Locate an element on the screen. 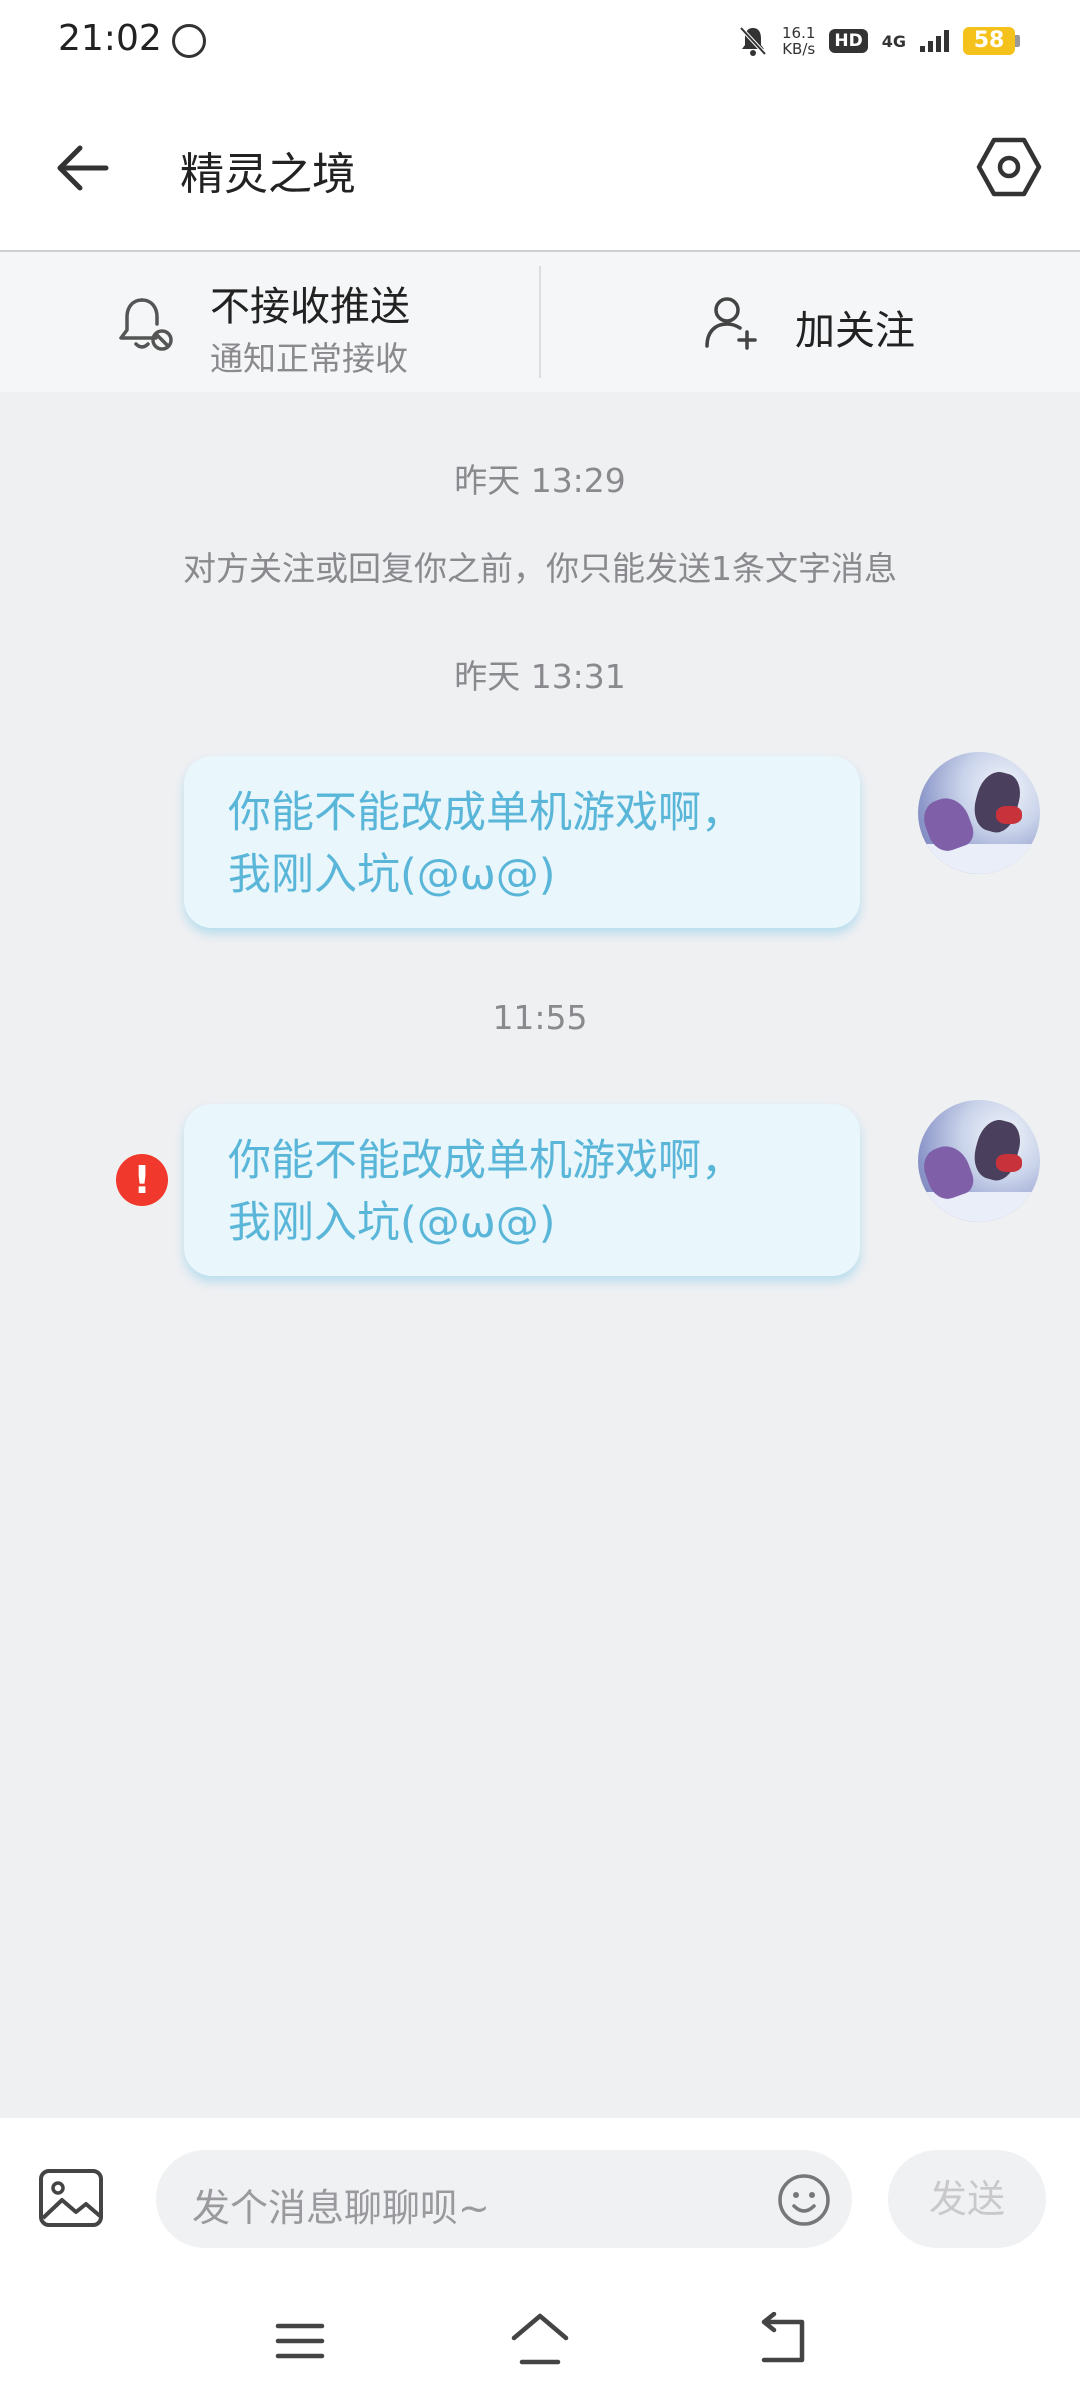 The image size is (1080, 2400). push-setting-button: 不接收推送 通知正常接收 is located at coordinates (270, 322).